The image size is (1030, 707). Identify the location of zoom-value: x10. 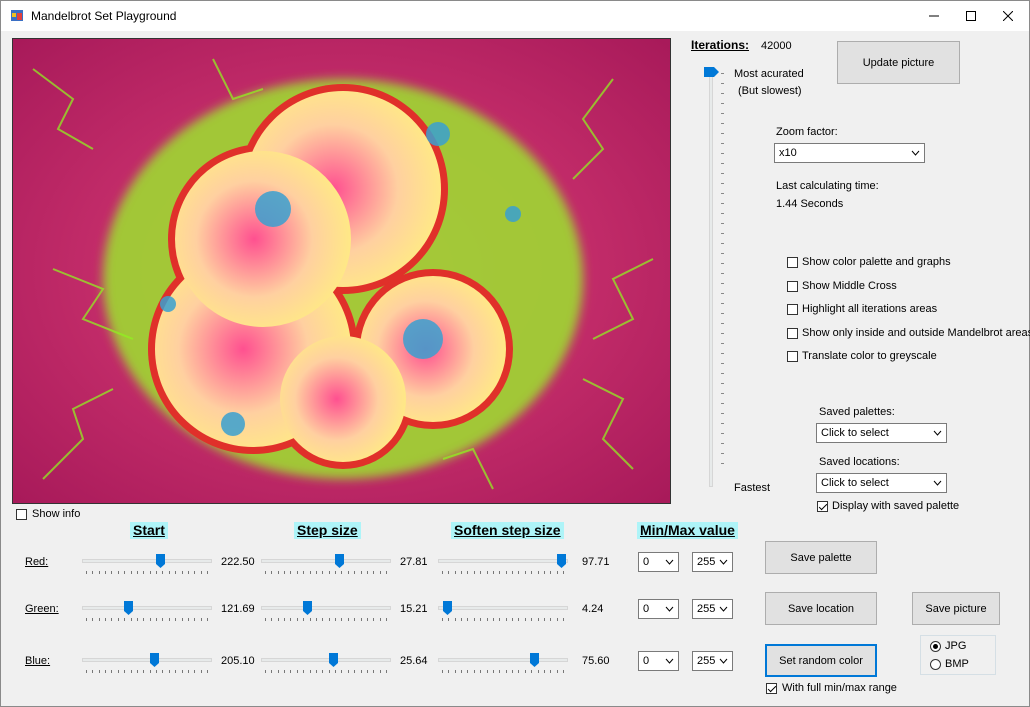
(788, 153).